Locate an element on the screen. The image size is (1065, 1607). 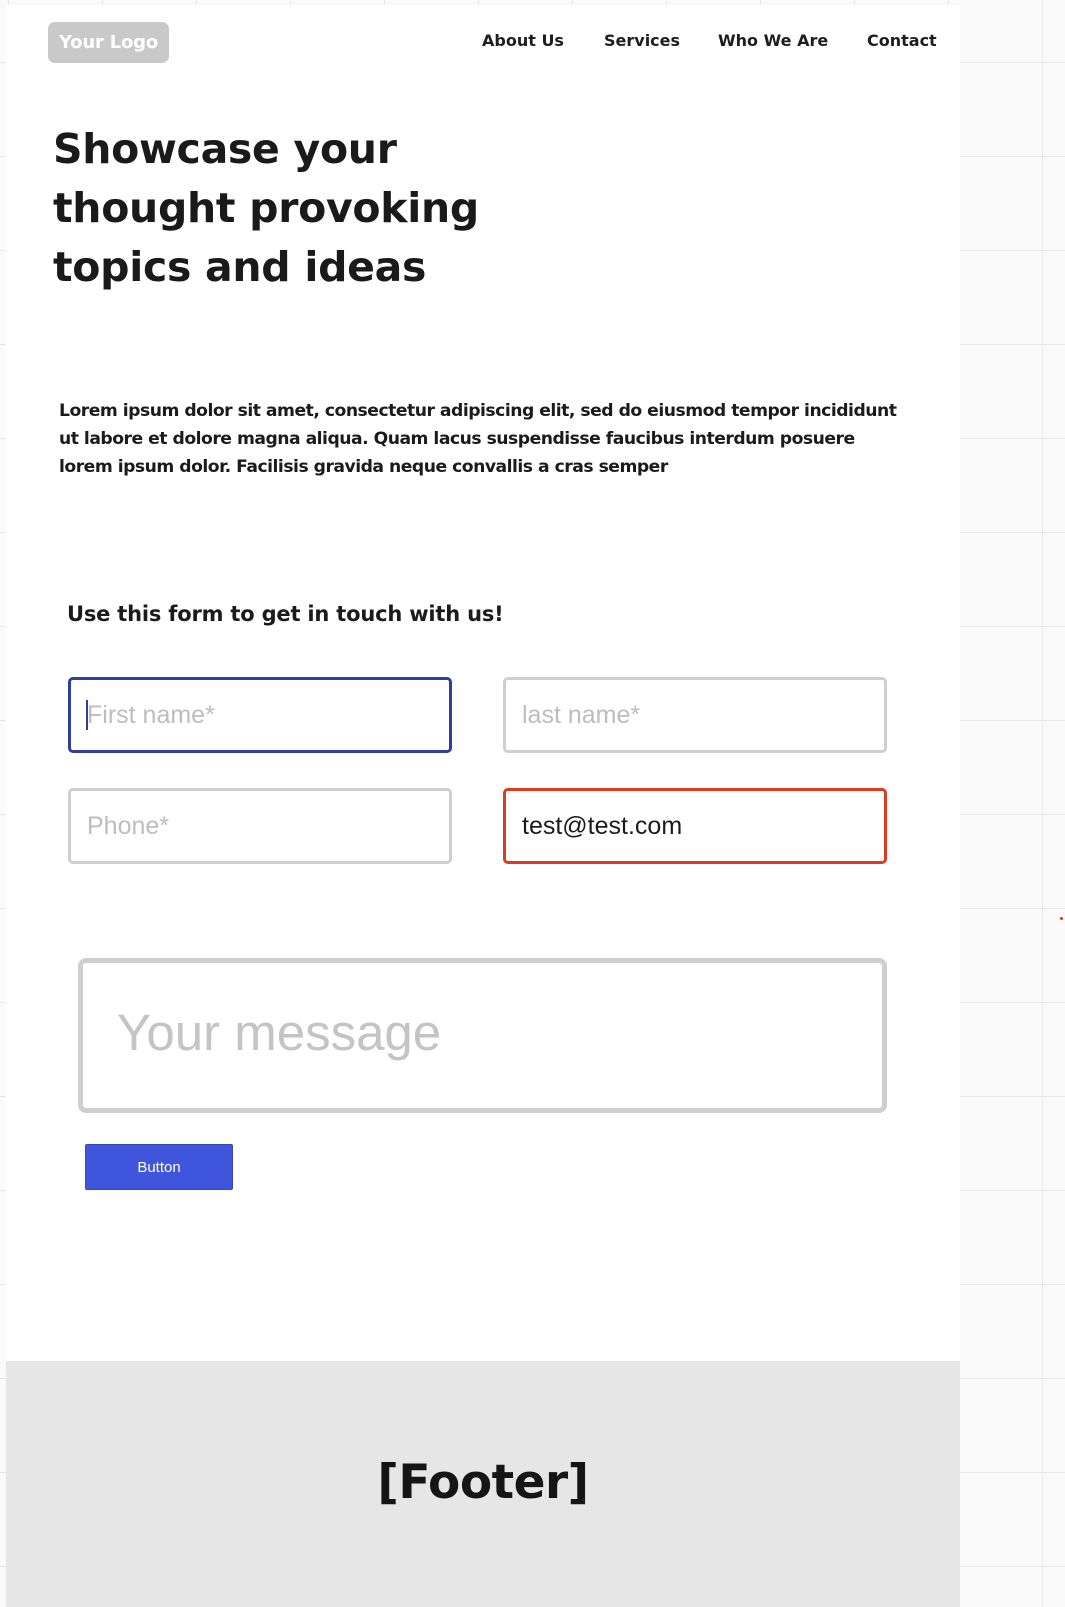
nav-link-contact: Contact is located at coordinates (902, 40).